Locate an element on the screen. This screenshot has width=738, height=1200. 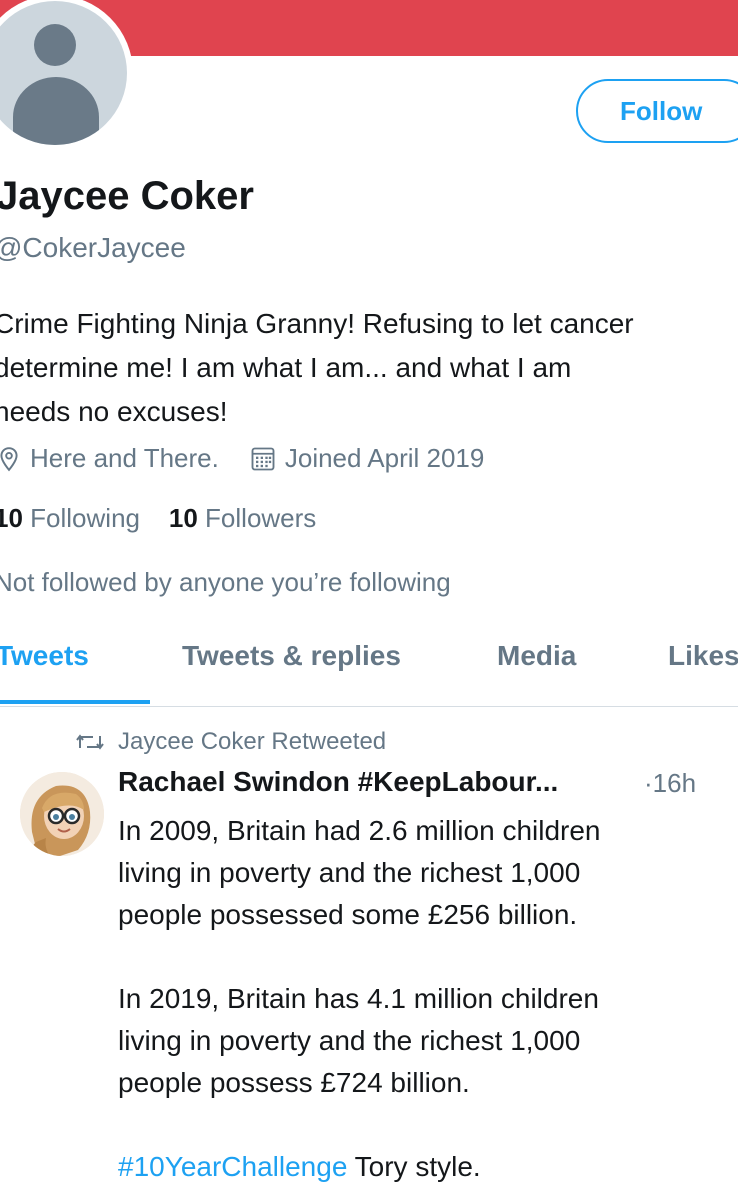
active-tab-indicator is located at coordinates (75, 702).